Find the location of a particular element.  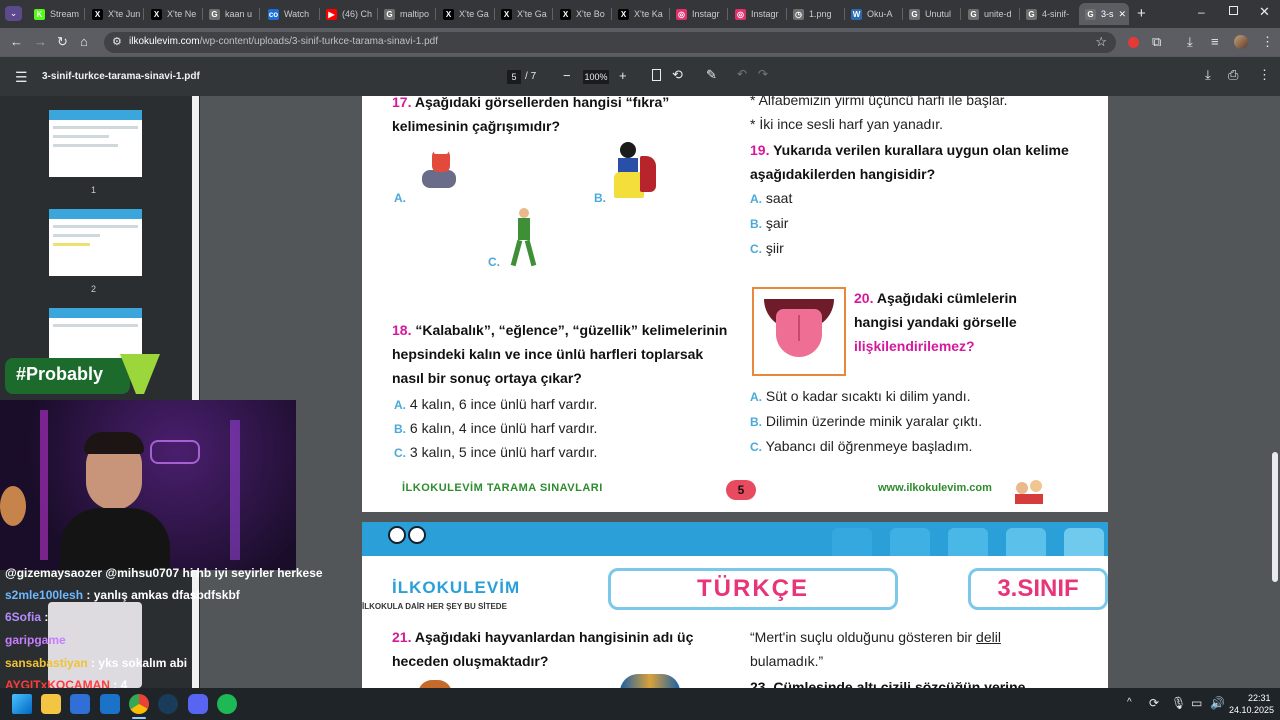

answer-option: A. Süt o kadar sıcaktı ki dilim yandı. is located at coordinates (866, 396).